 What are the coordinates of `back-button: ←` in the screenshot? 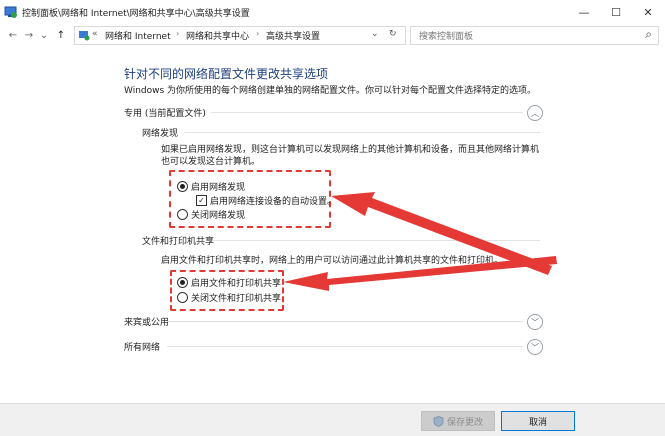 It's located at (13, 35).